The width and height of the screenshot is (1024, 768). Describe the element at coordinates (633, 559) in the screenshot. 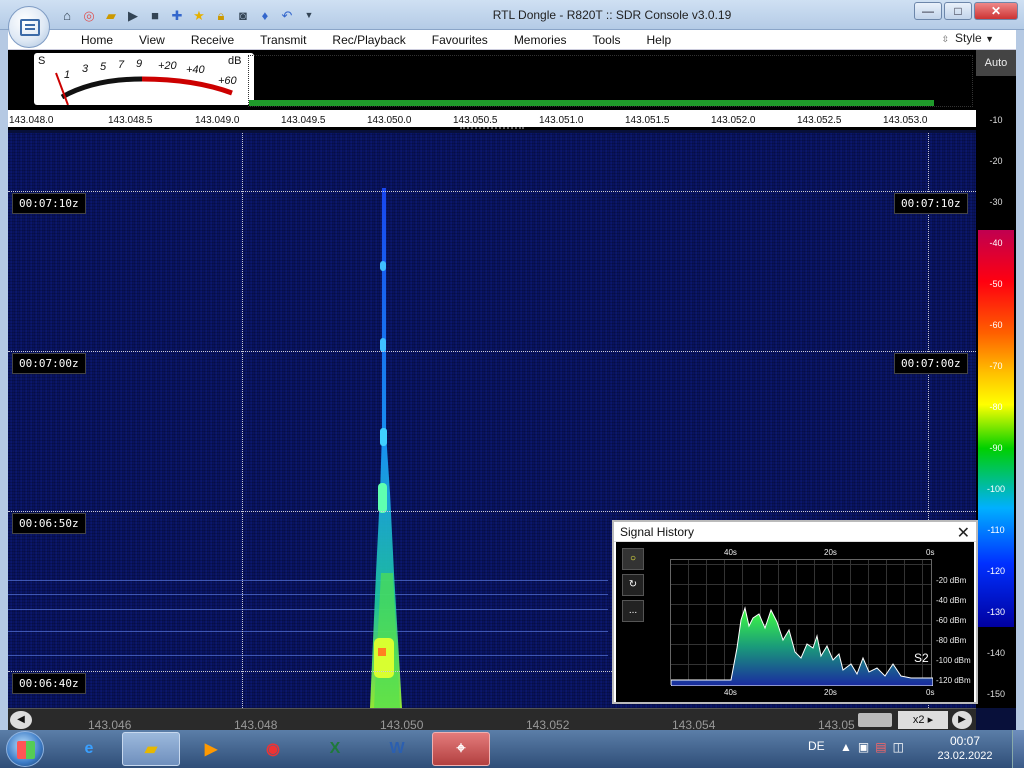

I see `record-icon: ○` at that location.